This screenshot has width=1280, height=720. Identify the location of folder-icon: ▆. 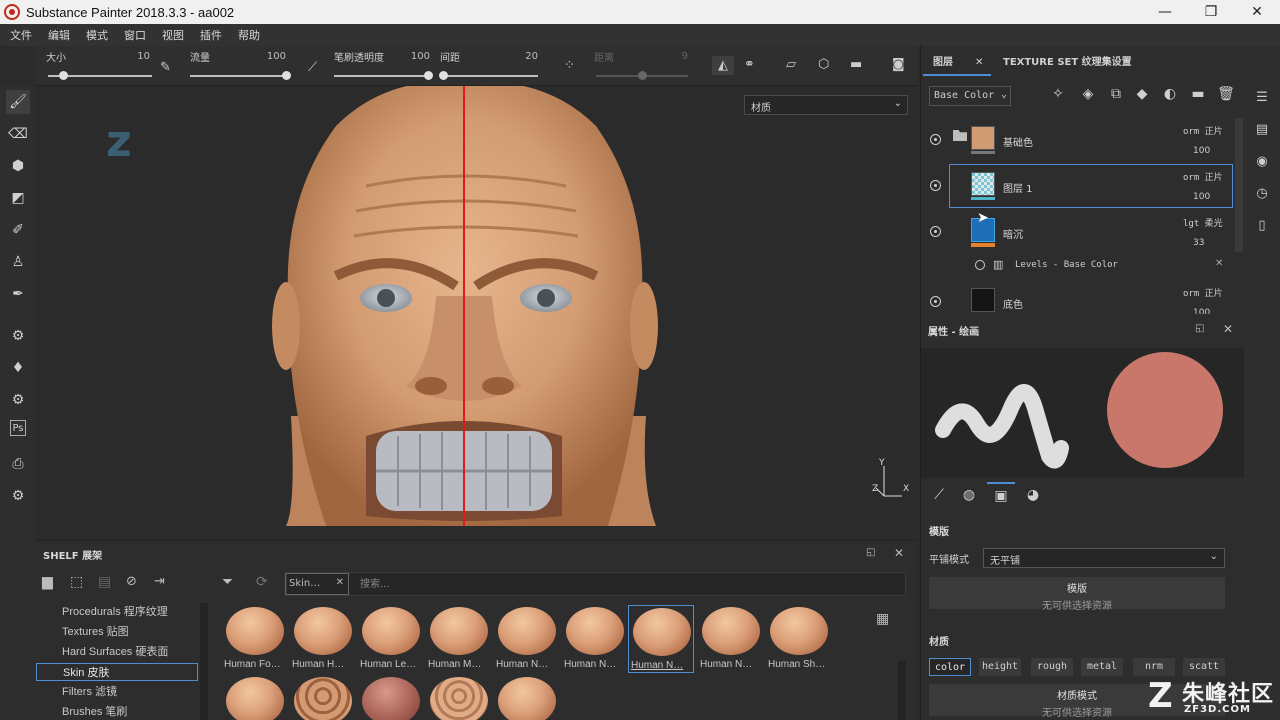
(47, 582).